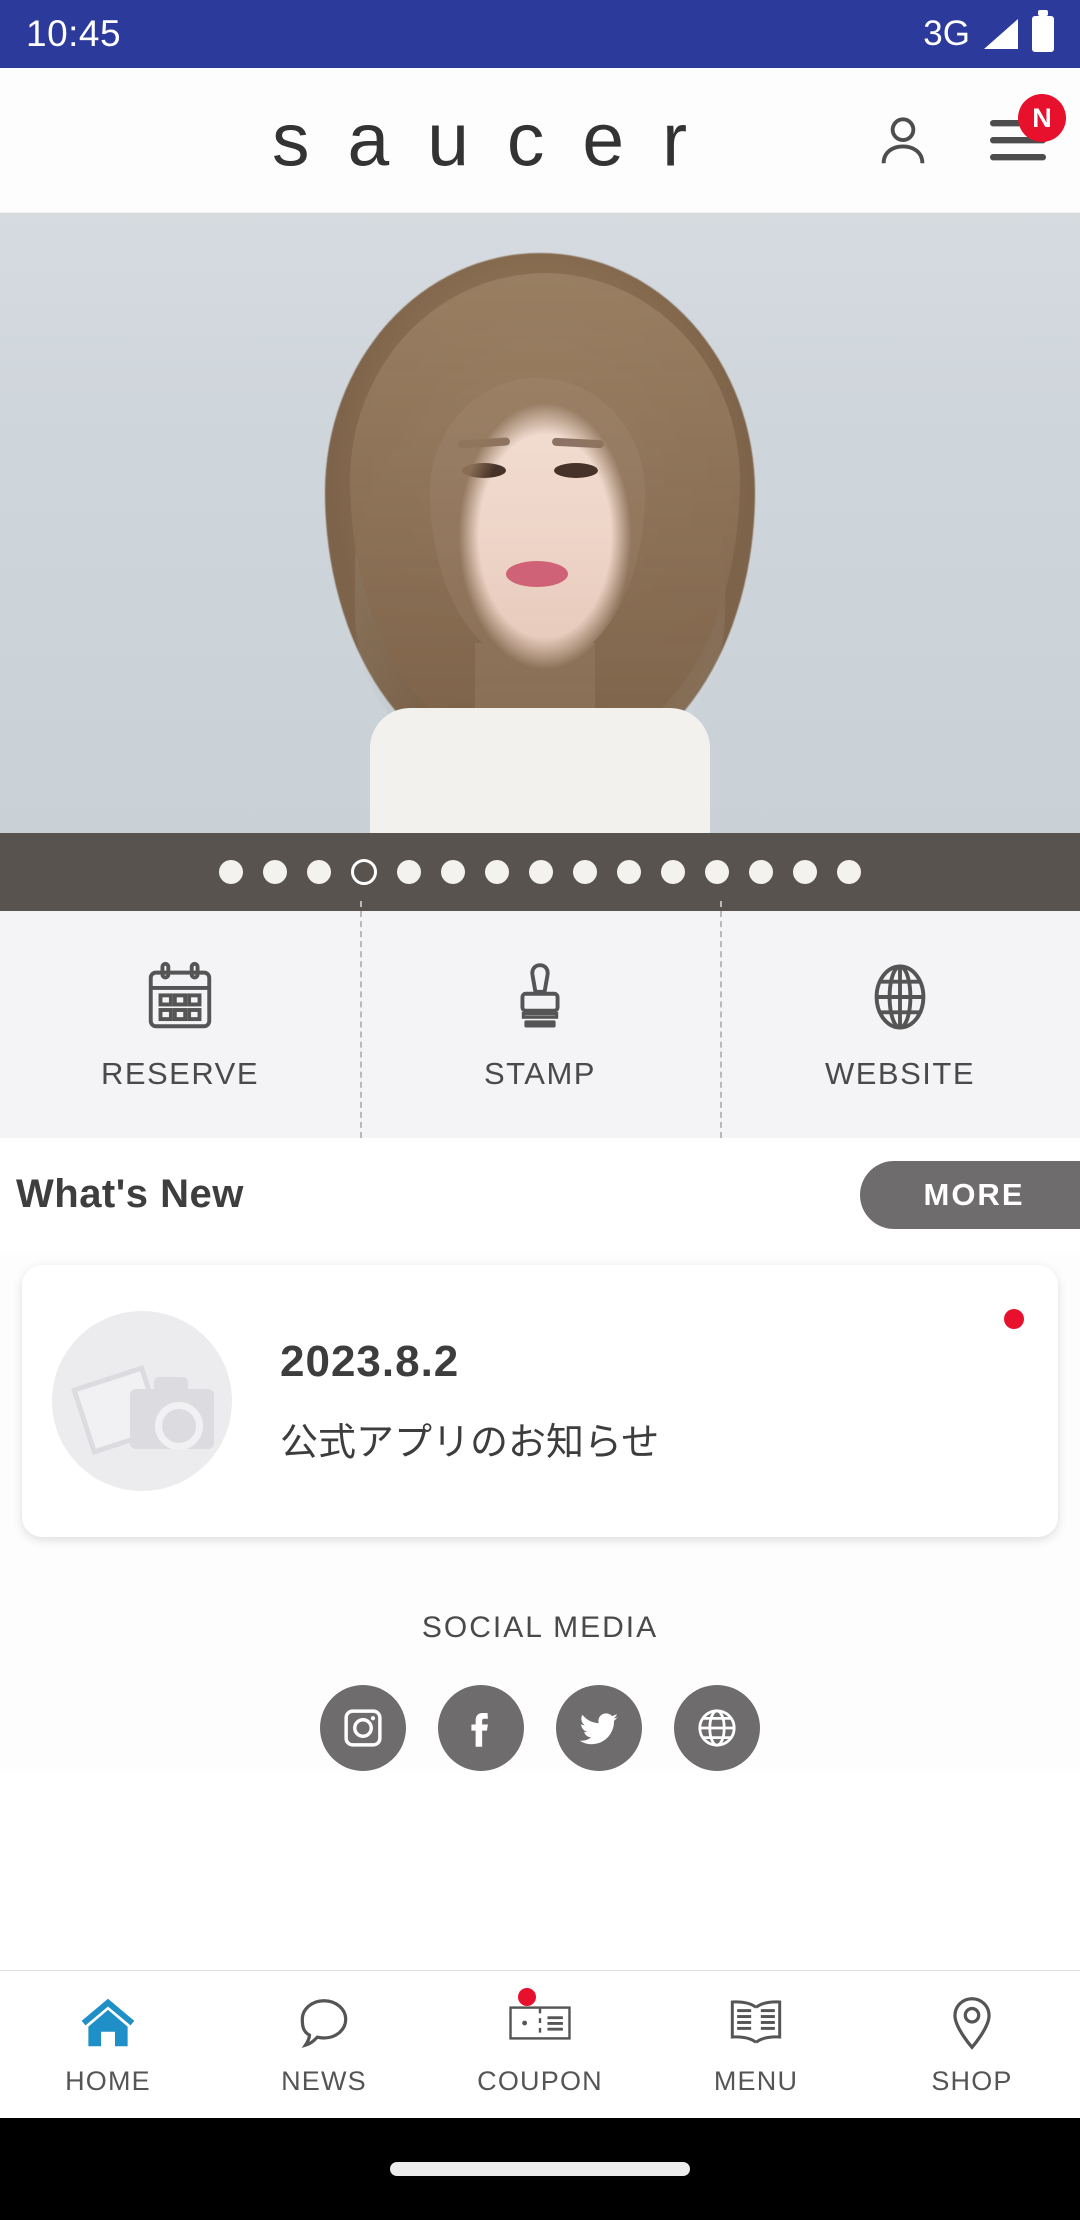 This screenshot has height=2220, width=1080. What do you see at coordinates (364, 872) in the screenshot?
I see `carousel-dot-active` at bounding box center [364, 872].